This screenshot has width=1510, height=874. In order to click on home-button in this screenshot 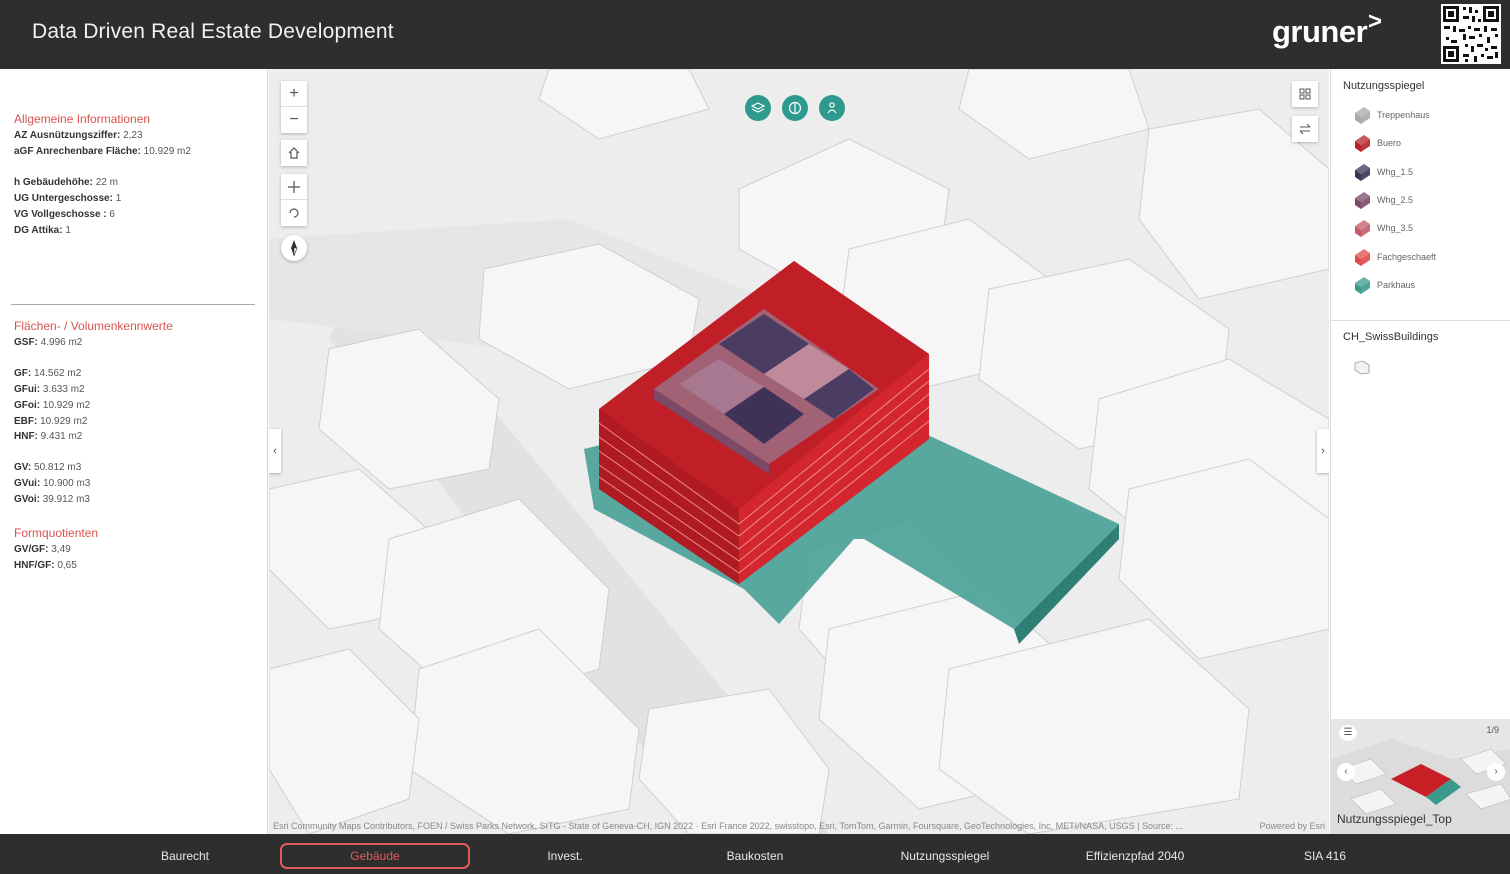, I will do `click(294, 153)`.